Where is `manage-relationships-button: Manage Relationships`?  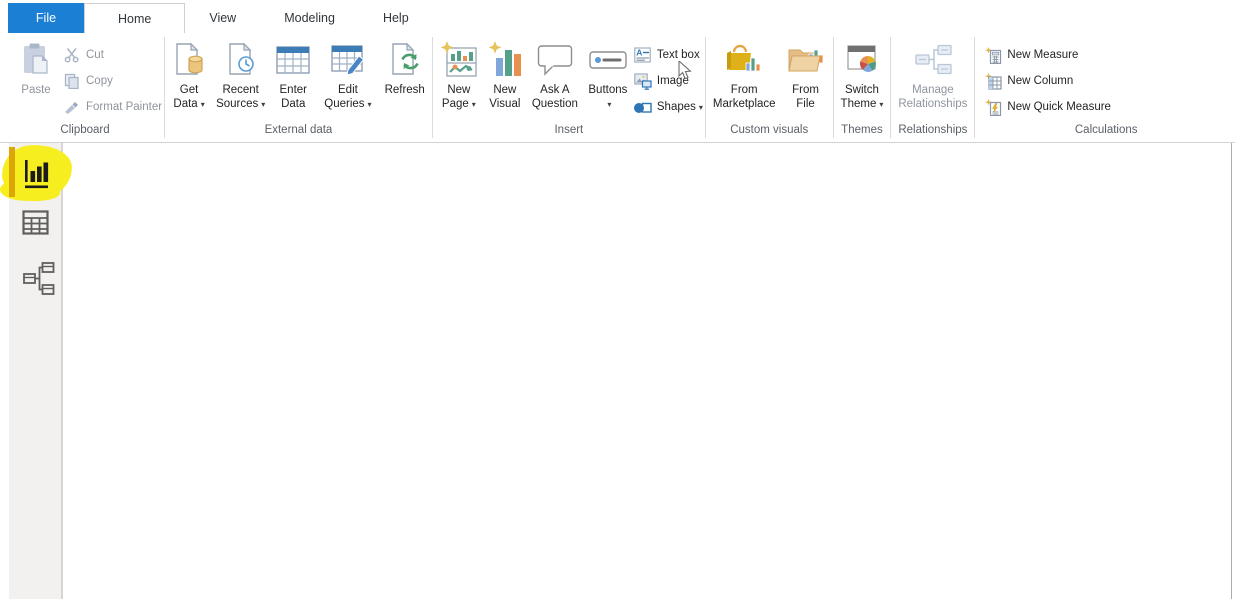 manage-relationships-button: Manage Relationships is located at coordinates (932, 74).